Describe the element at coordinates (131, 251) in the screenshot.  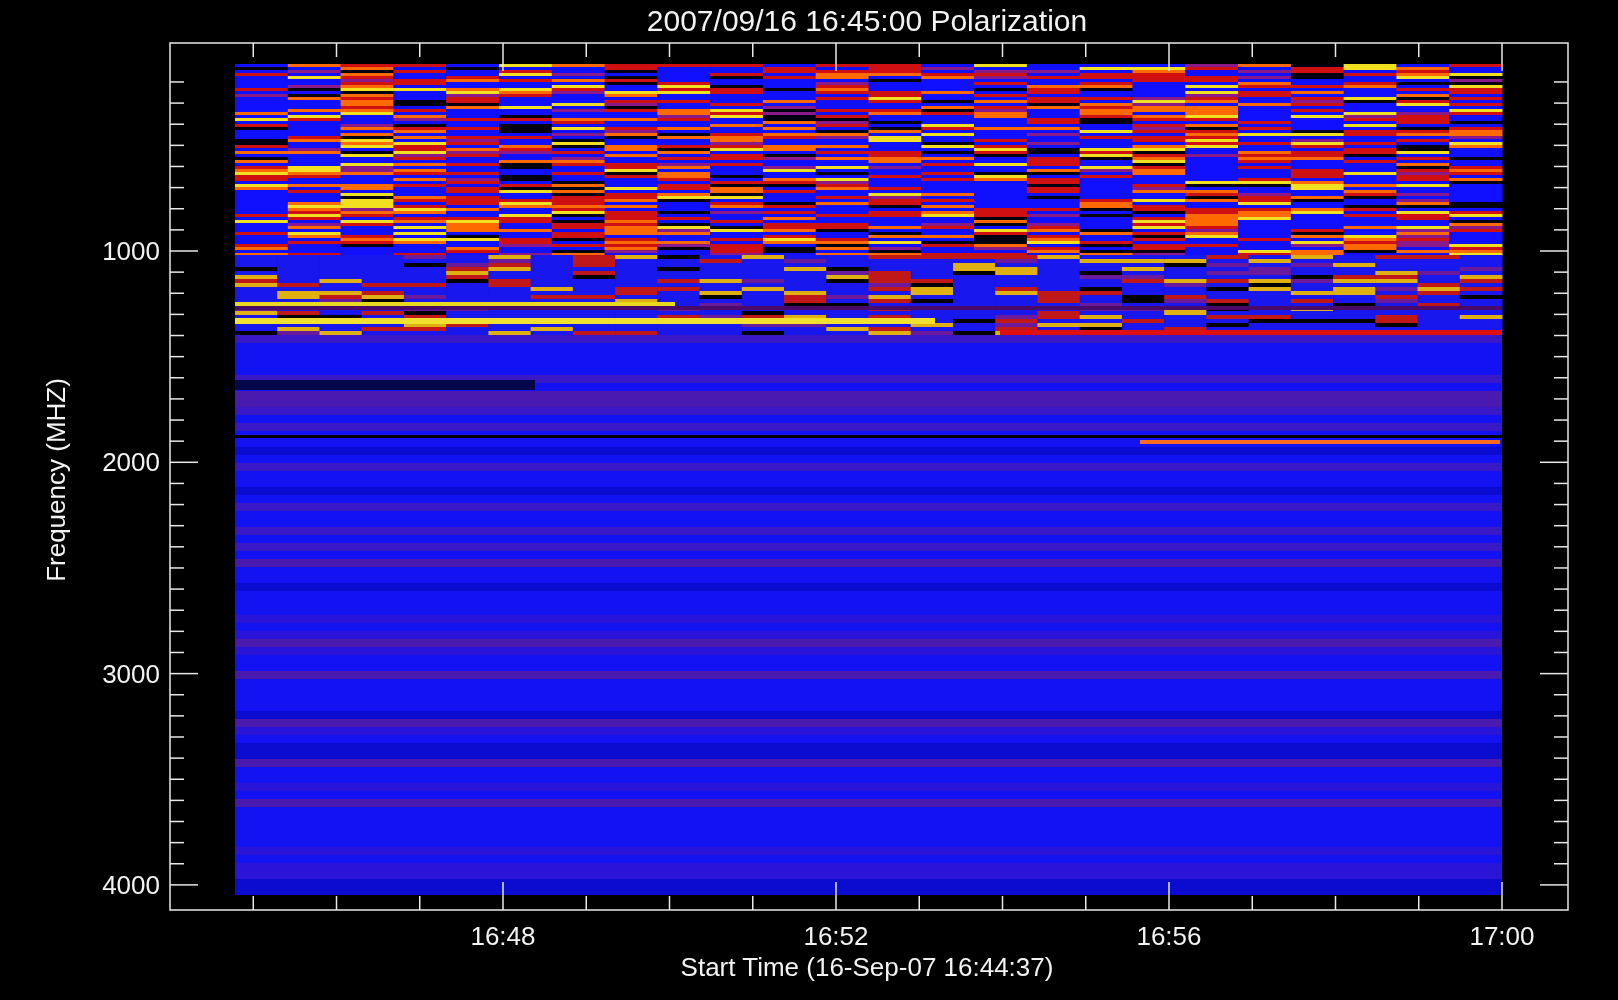
I see `y-tick-label: 1000` at that location.